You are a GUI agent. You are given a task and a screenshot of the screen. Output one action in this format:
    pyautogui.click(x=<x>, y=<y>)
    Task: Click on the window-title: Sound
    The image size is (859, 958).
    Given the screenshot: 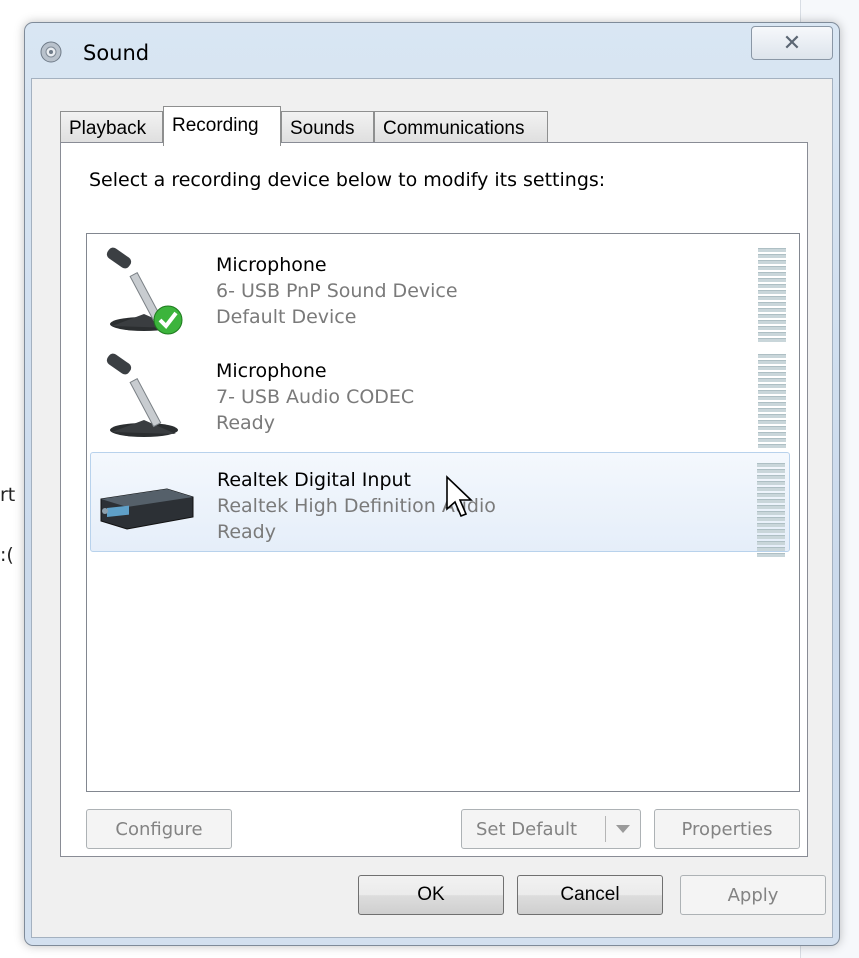 What is the action you would take?
    pyautogui.click(x=116, y=53)
    